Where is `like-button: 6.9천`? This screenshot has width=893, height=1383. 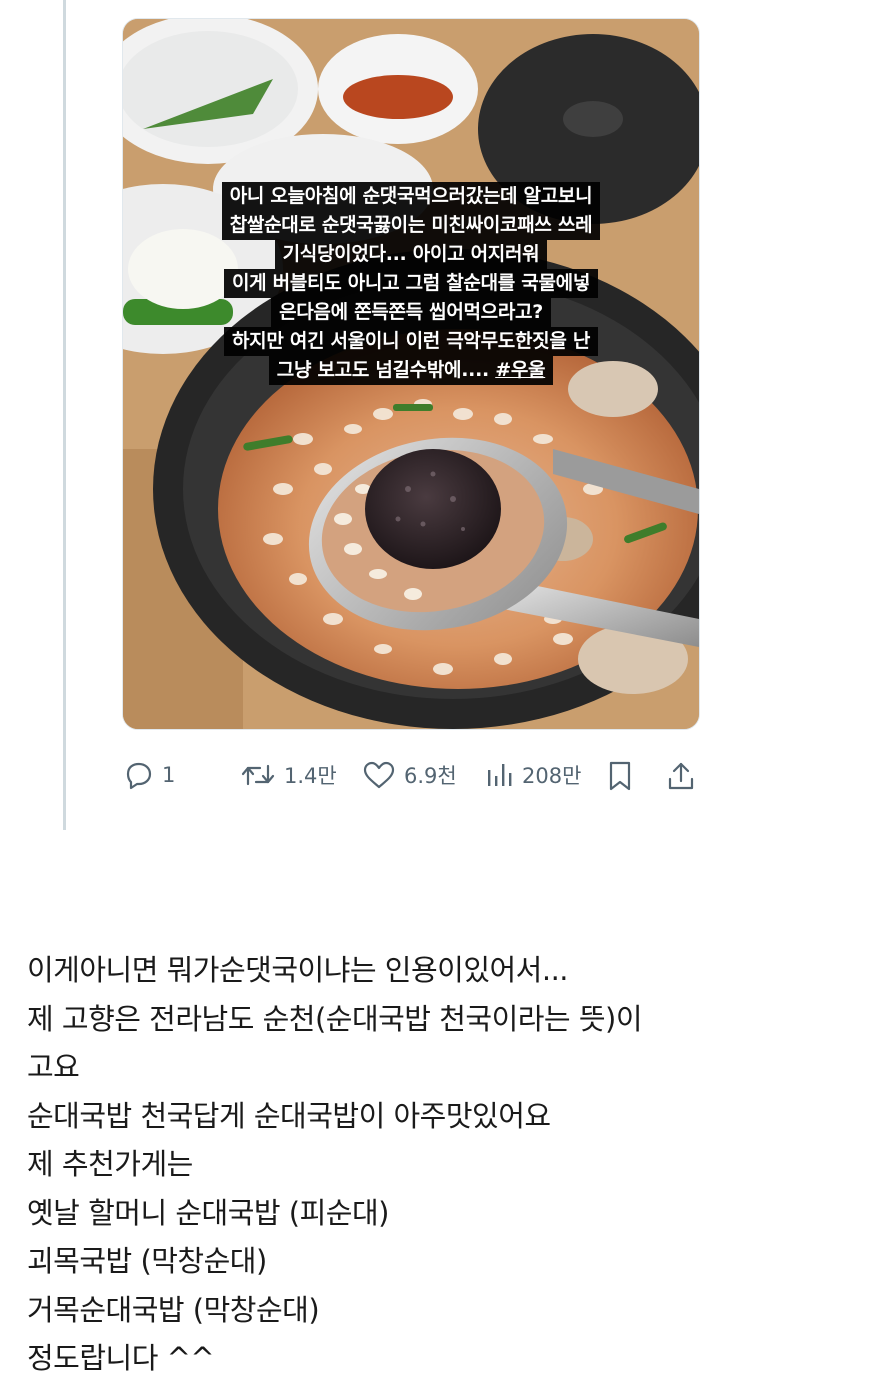 like-button: 6.9천 is located at coordinates (409, 775).